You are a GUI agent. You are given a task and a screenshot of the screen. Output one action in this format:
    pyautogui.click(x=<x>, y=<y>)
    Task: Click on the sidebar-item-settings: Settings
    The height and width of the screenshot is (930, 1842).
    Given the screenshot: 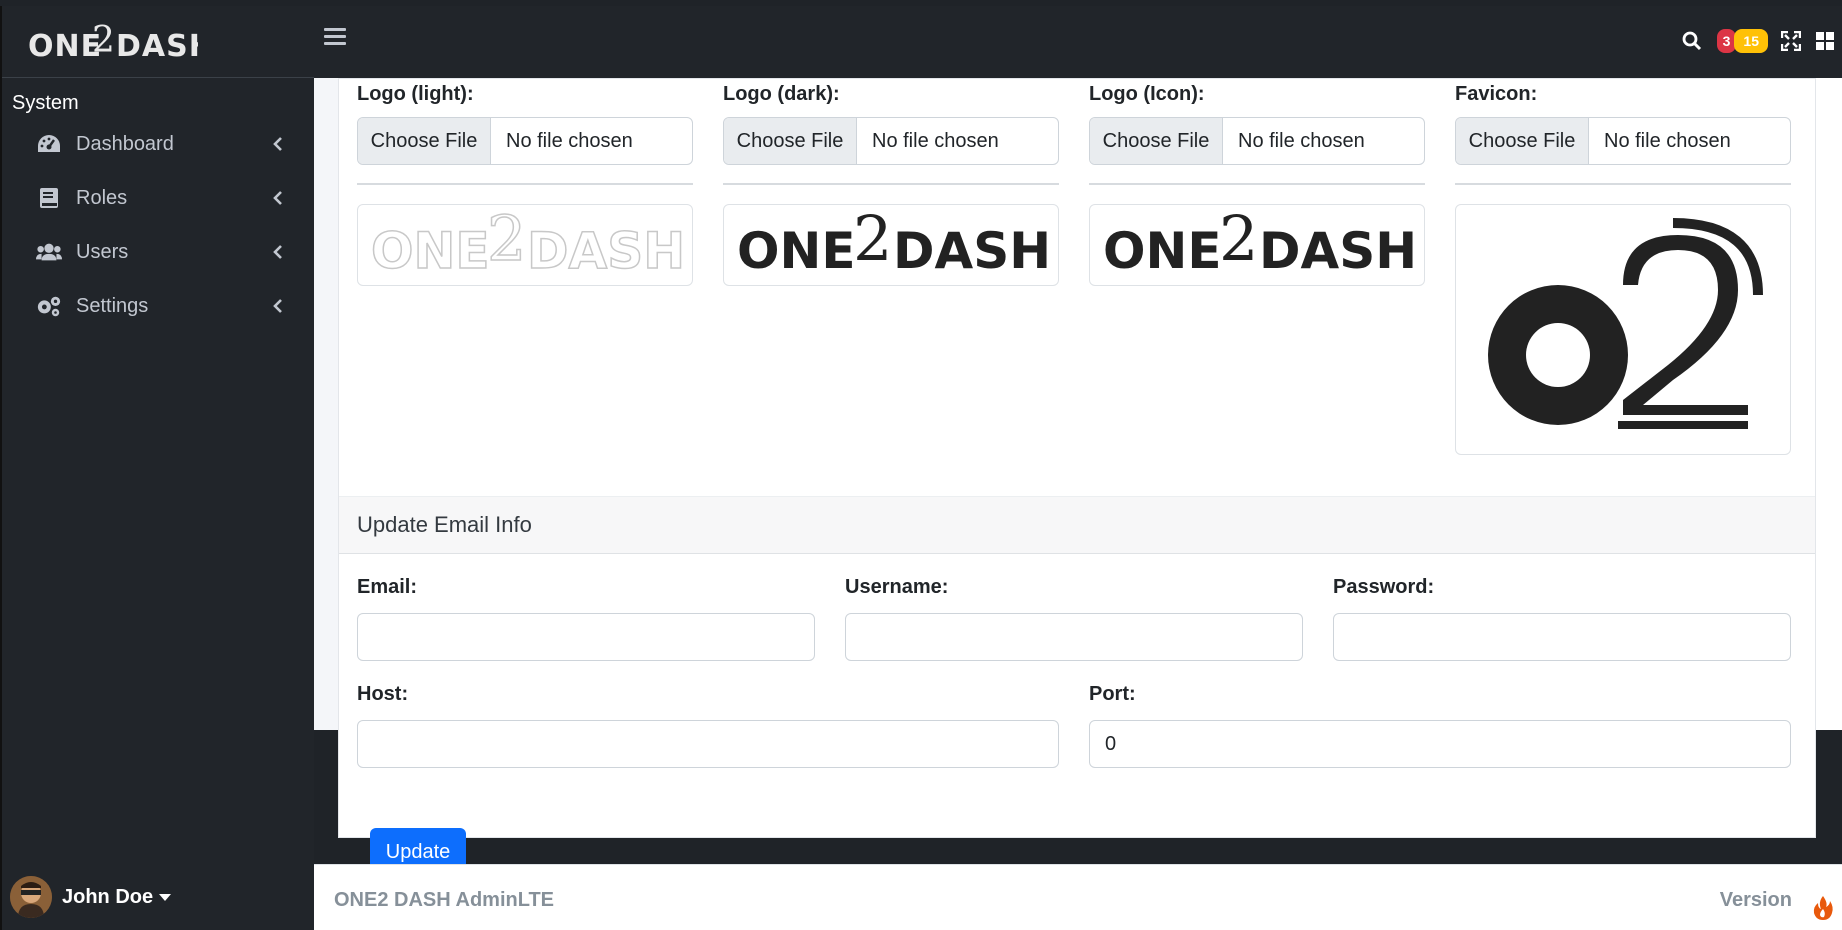 What is the action you would take?
    pyautogui.click(x=158, y=306)
    